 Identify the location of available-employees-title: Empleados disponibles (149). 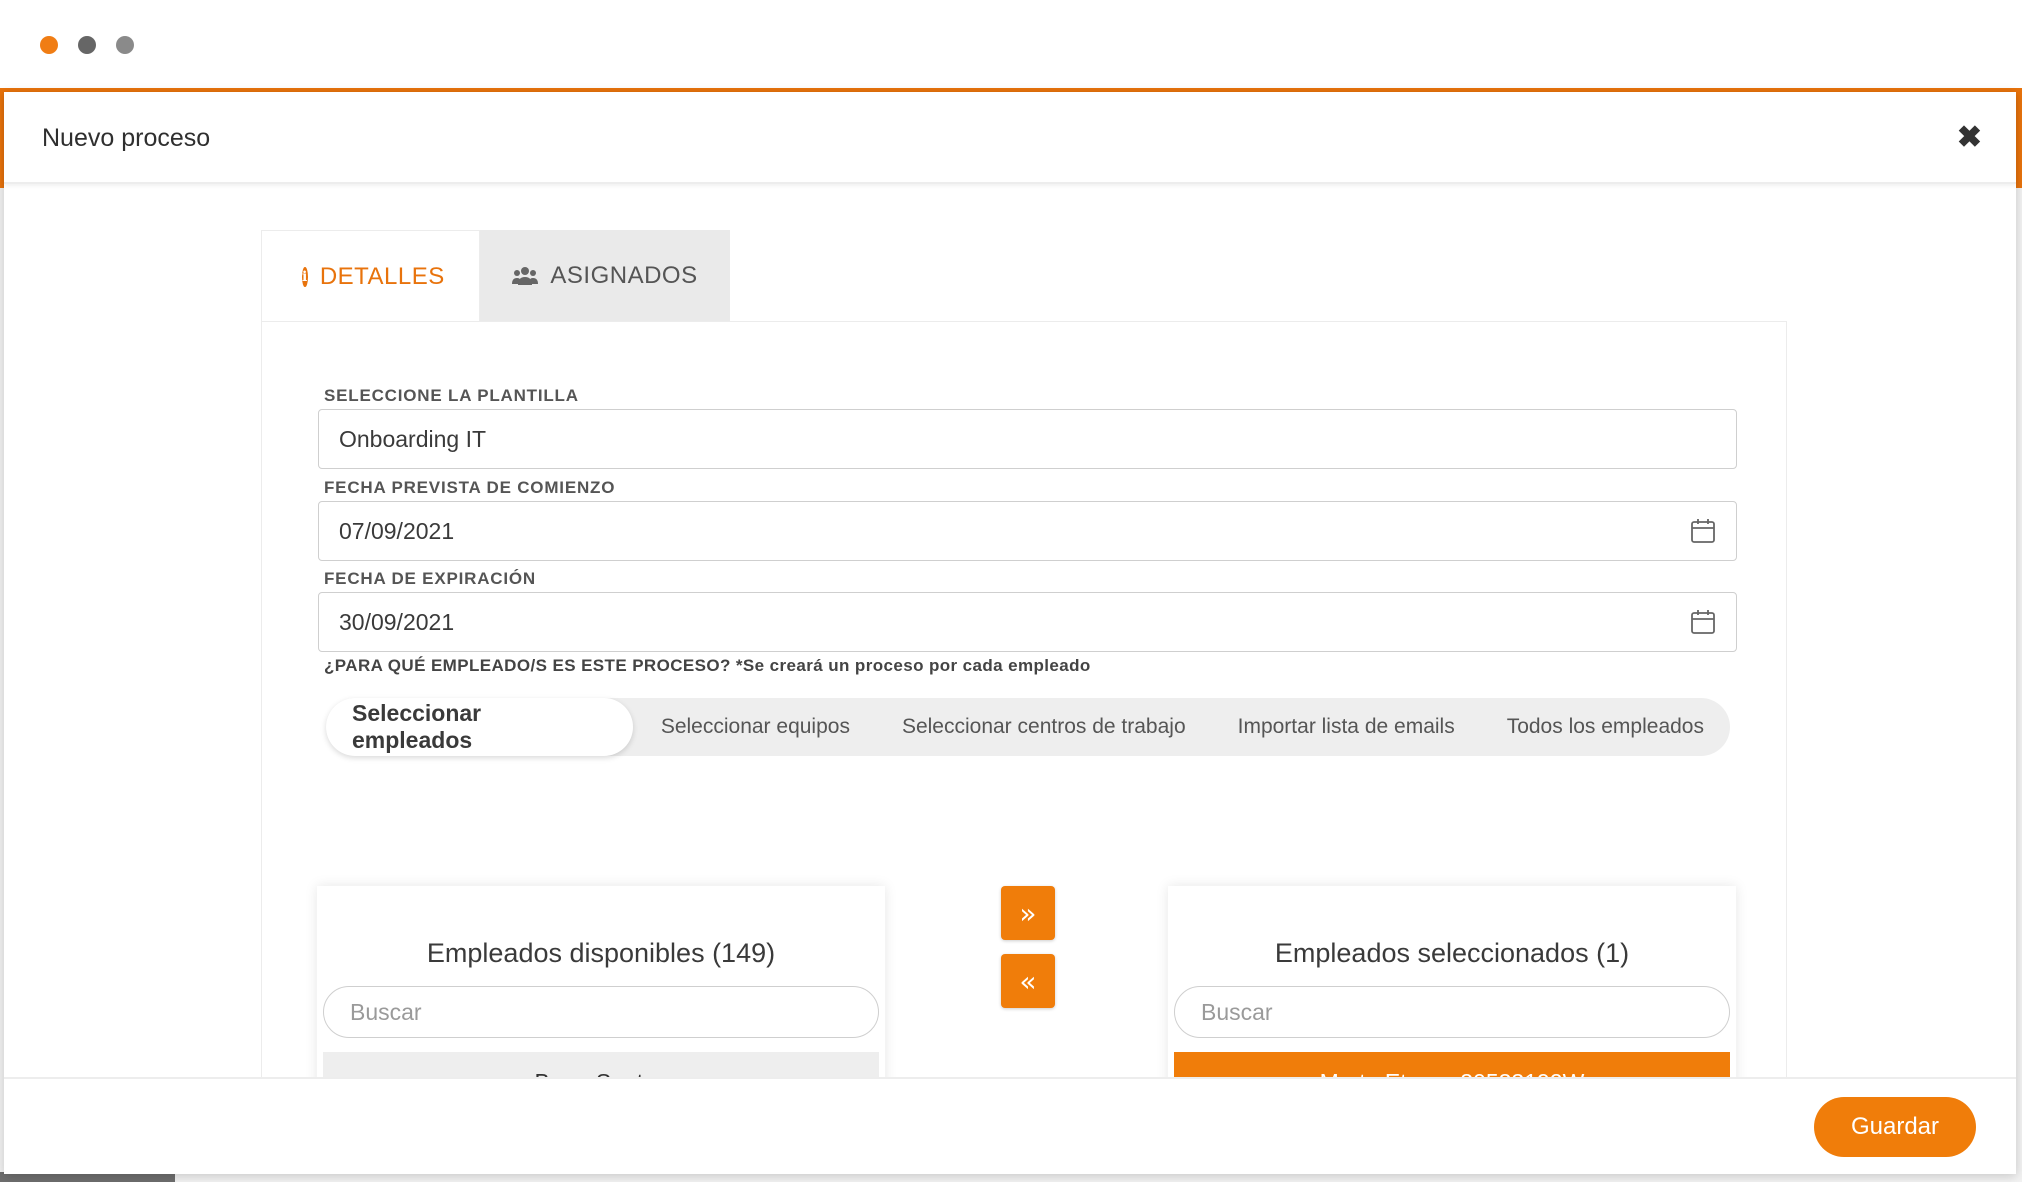
(601, 953).